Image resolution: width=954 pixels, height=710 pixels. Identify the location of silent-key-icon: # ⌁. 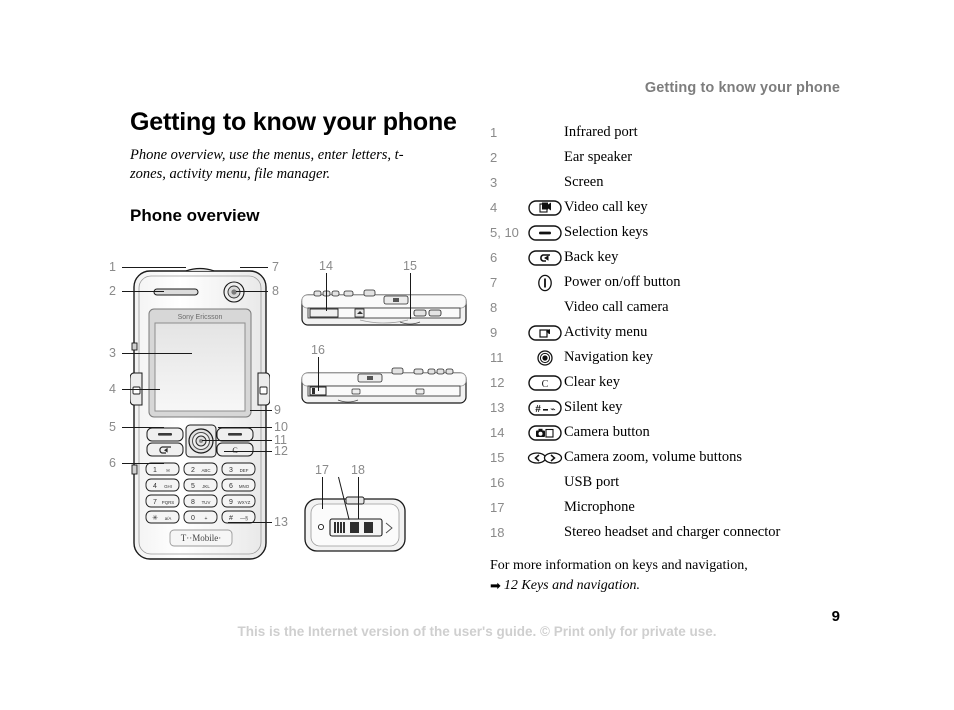
(545, 407).